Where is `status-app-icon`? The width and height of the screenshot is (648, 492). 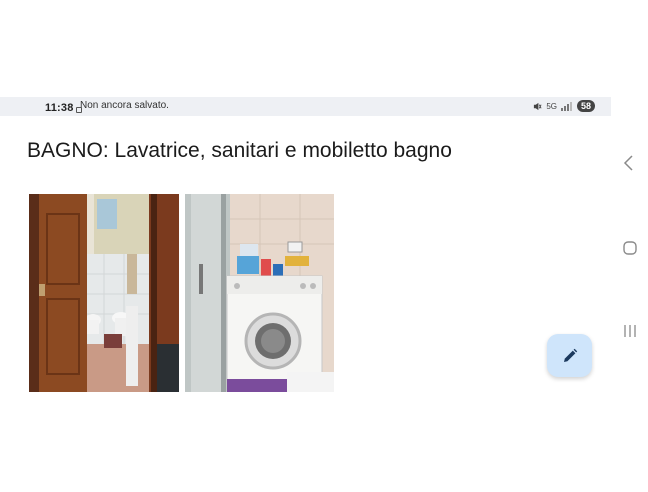 status-app-icon is located at coordinates (79, 110).